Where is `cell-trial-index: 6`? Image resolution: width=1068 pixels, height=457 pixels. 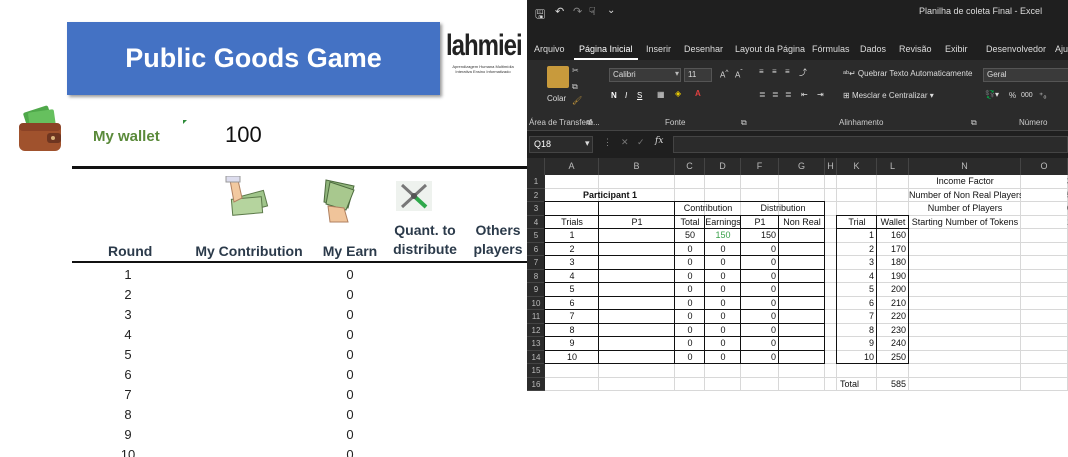 cell-trial-index: 6 is located at coordinates (857, 304).